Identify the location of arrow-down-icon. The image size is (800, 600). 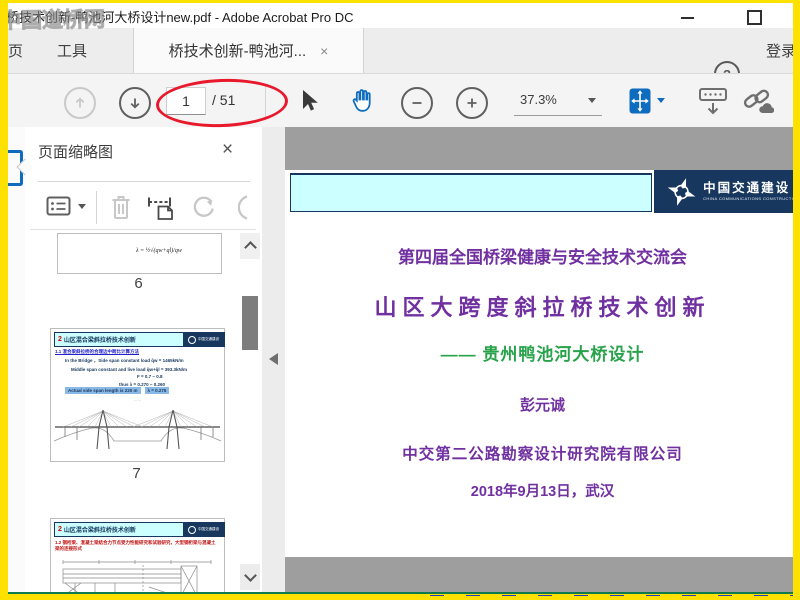
(135, 103).